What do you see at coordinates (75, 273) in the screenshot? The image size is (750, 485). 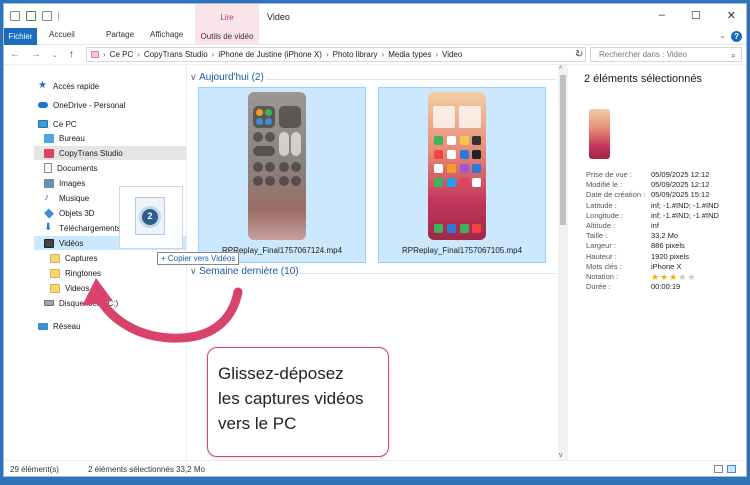 I see `nav-item-ringtones: Ringtones` at bounding box center [75, 273].